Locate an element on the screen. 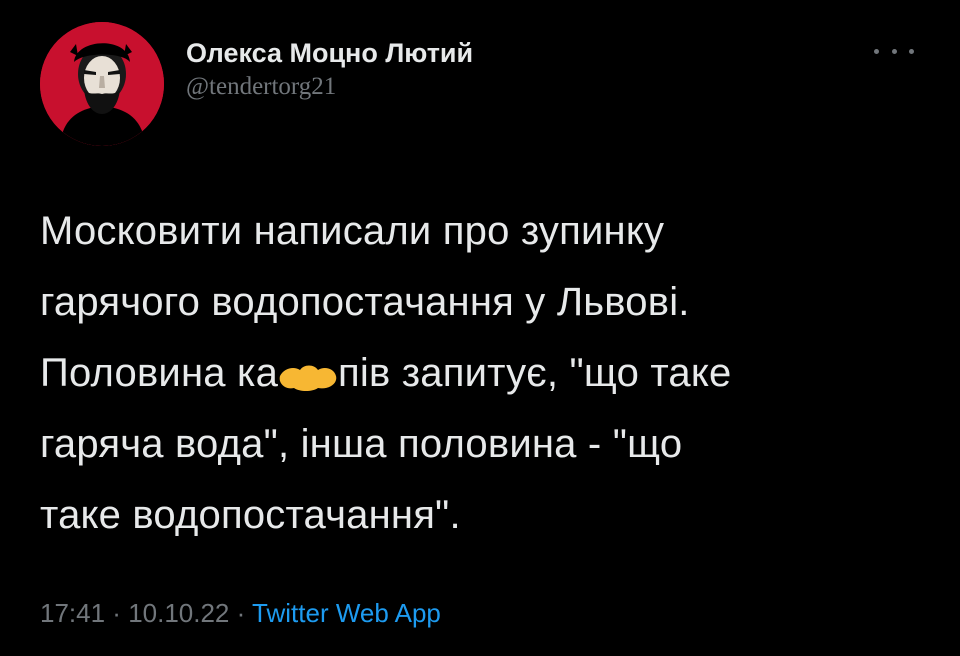 The height and width of the screenshot is (656, 960). more-options-icon is located at coordinates (894, 51).